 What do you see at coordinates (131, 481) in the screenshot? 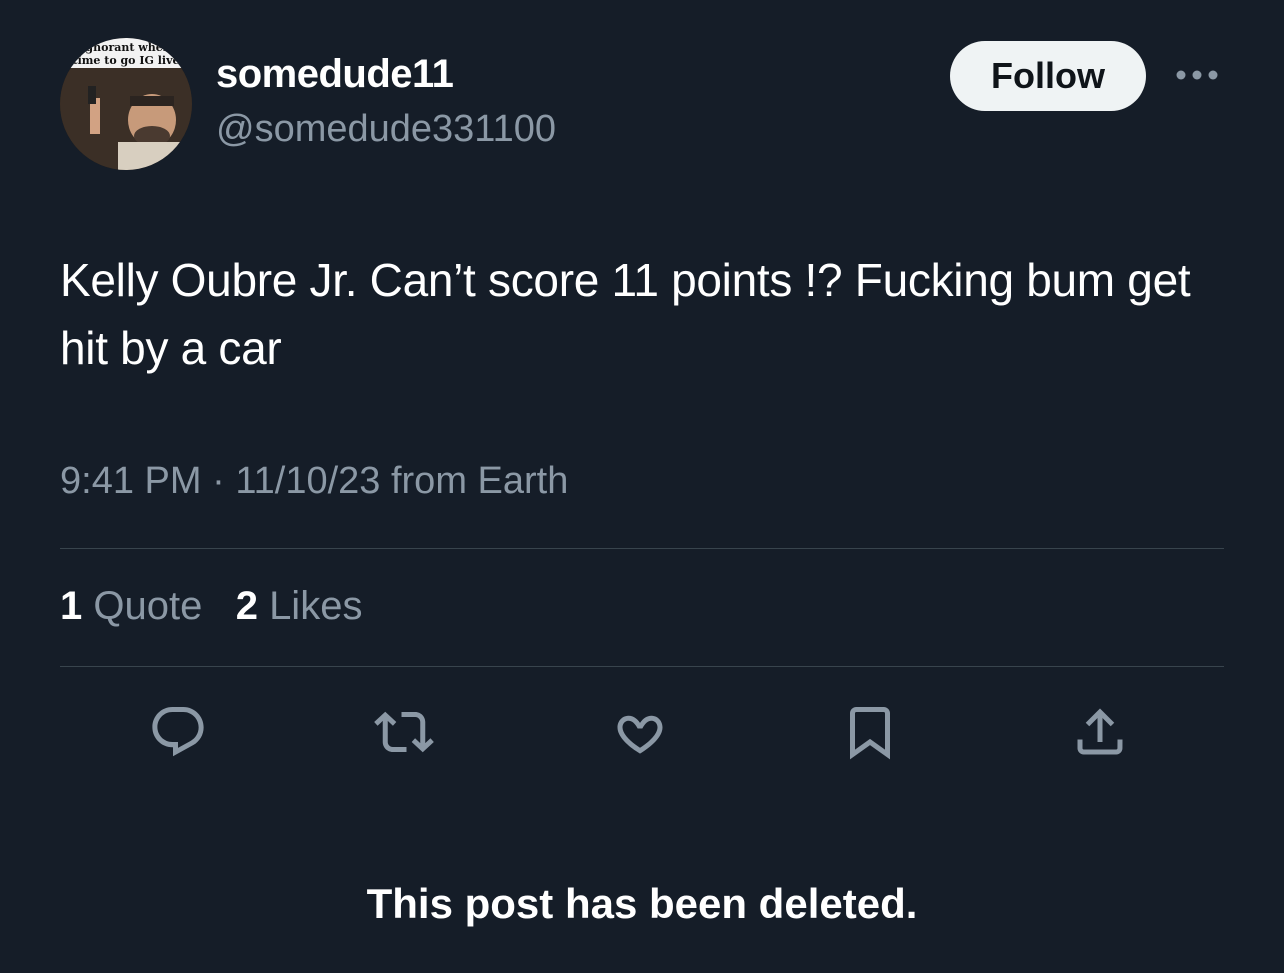
I see `tweet-time: 9:41 PM` at bounding box center [131, 481].